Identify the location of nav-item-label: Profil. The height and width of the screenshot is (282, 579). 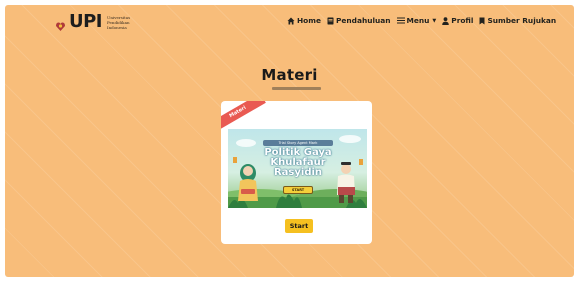
(462, 20).